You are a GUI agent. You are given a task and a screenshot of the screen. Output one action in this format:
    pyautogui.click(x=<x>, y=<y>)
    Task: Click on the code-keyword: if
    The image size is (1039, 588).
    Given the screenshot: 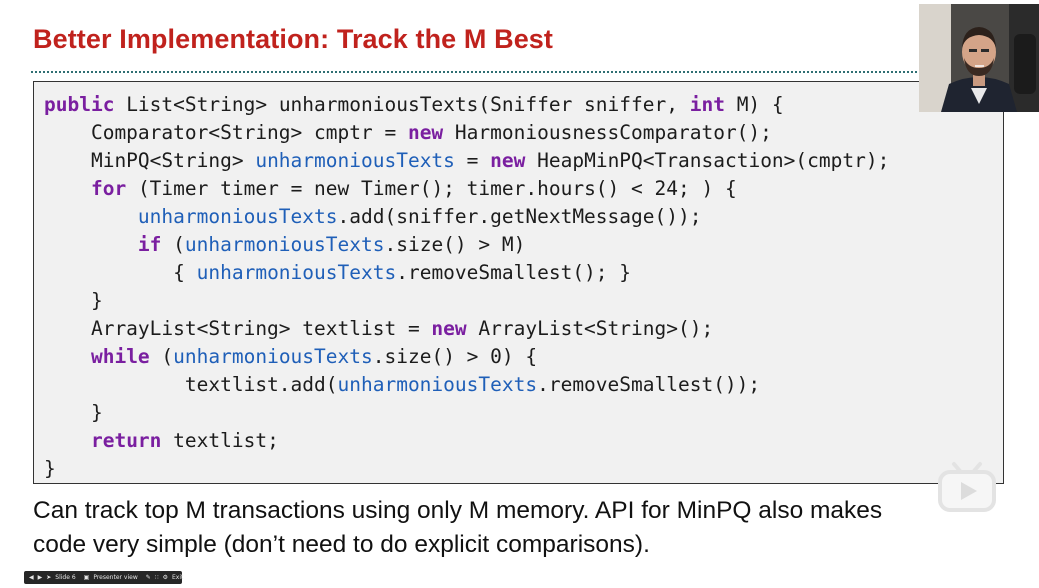 What is the action you would take?
    pyautogui.click(x=149, y=244)
    